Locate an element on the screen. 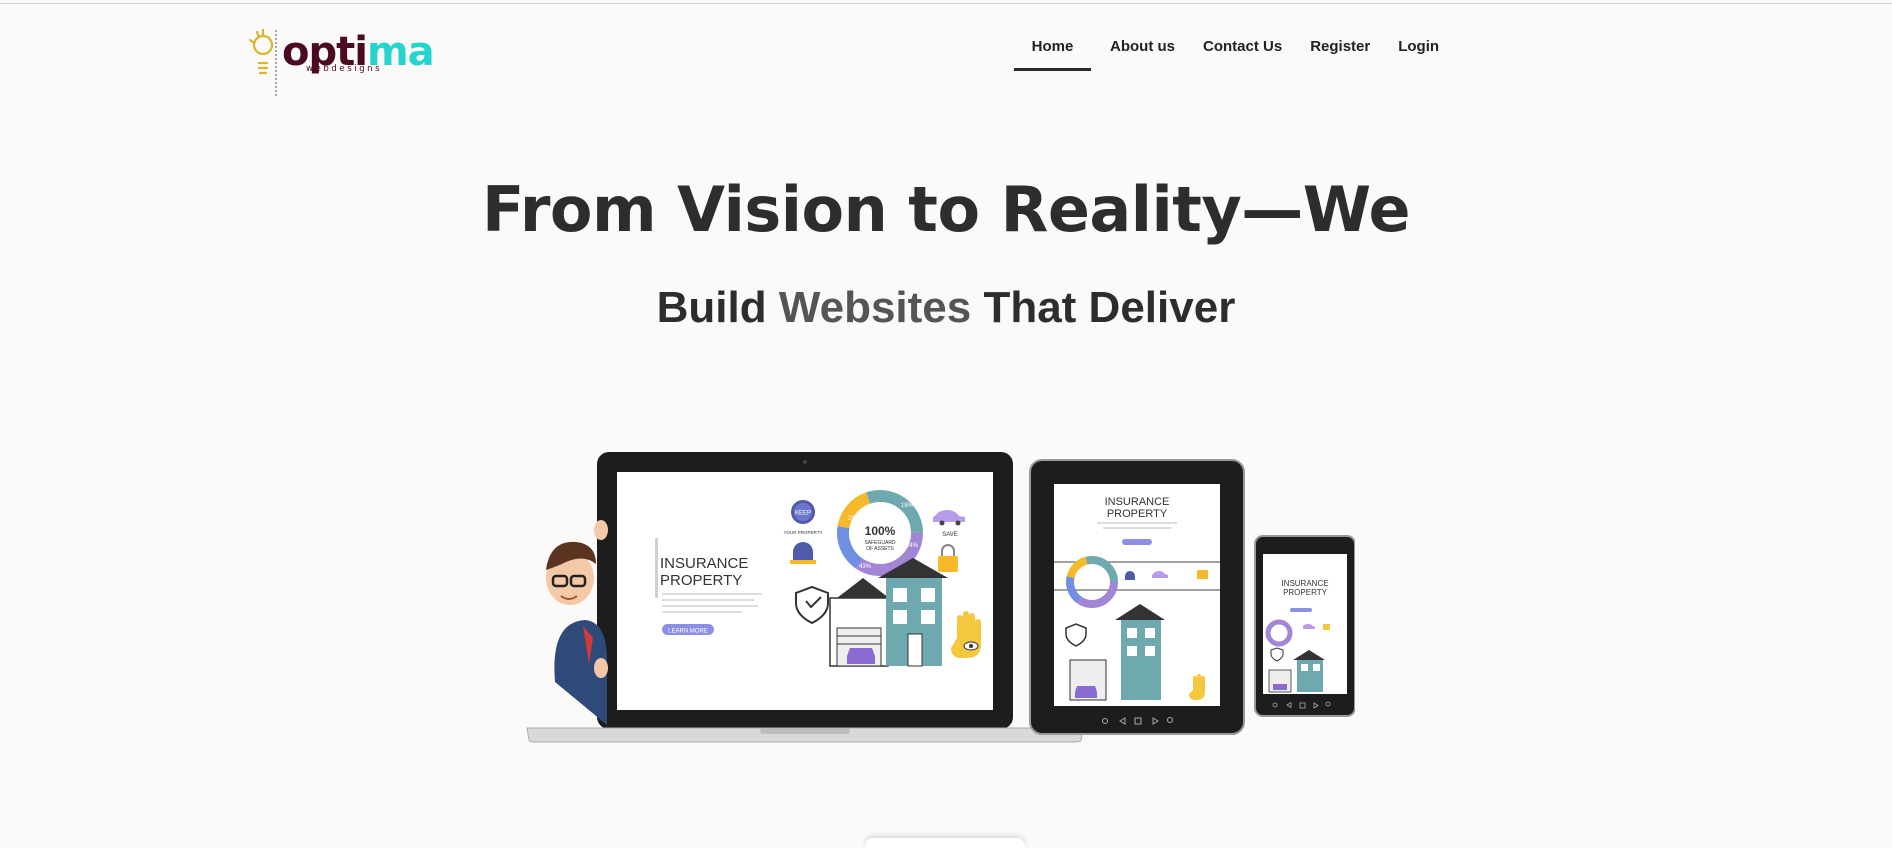 This screenshot has width=1892, height=848. hero-subtitle-part1: Build is located at coordinates (717, 307).